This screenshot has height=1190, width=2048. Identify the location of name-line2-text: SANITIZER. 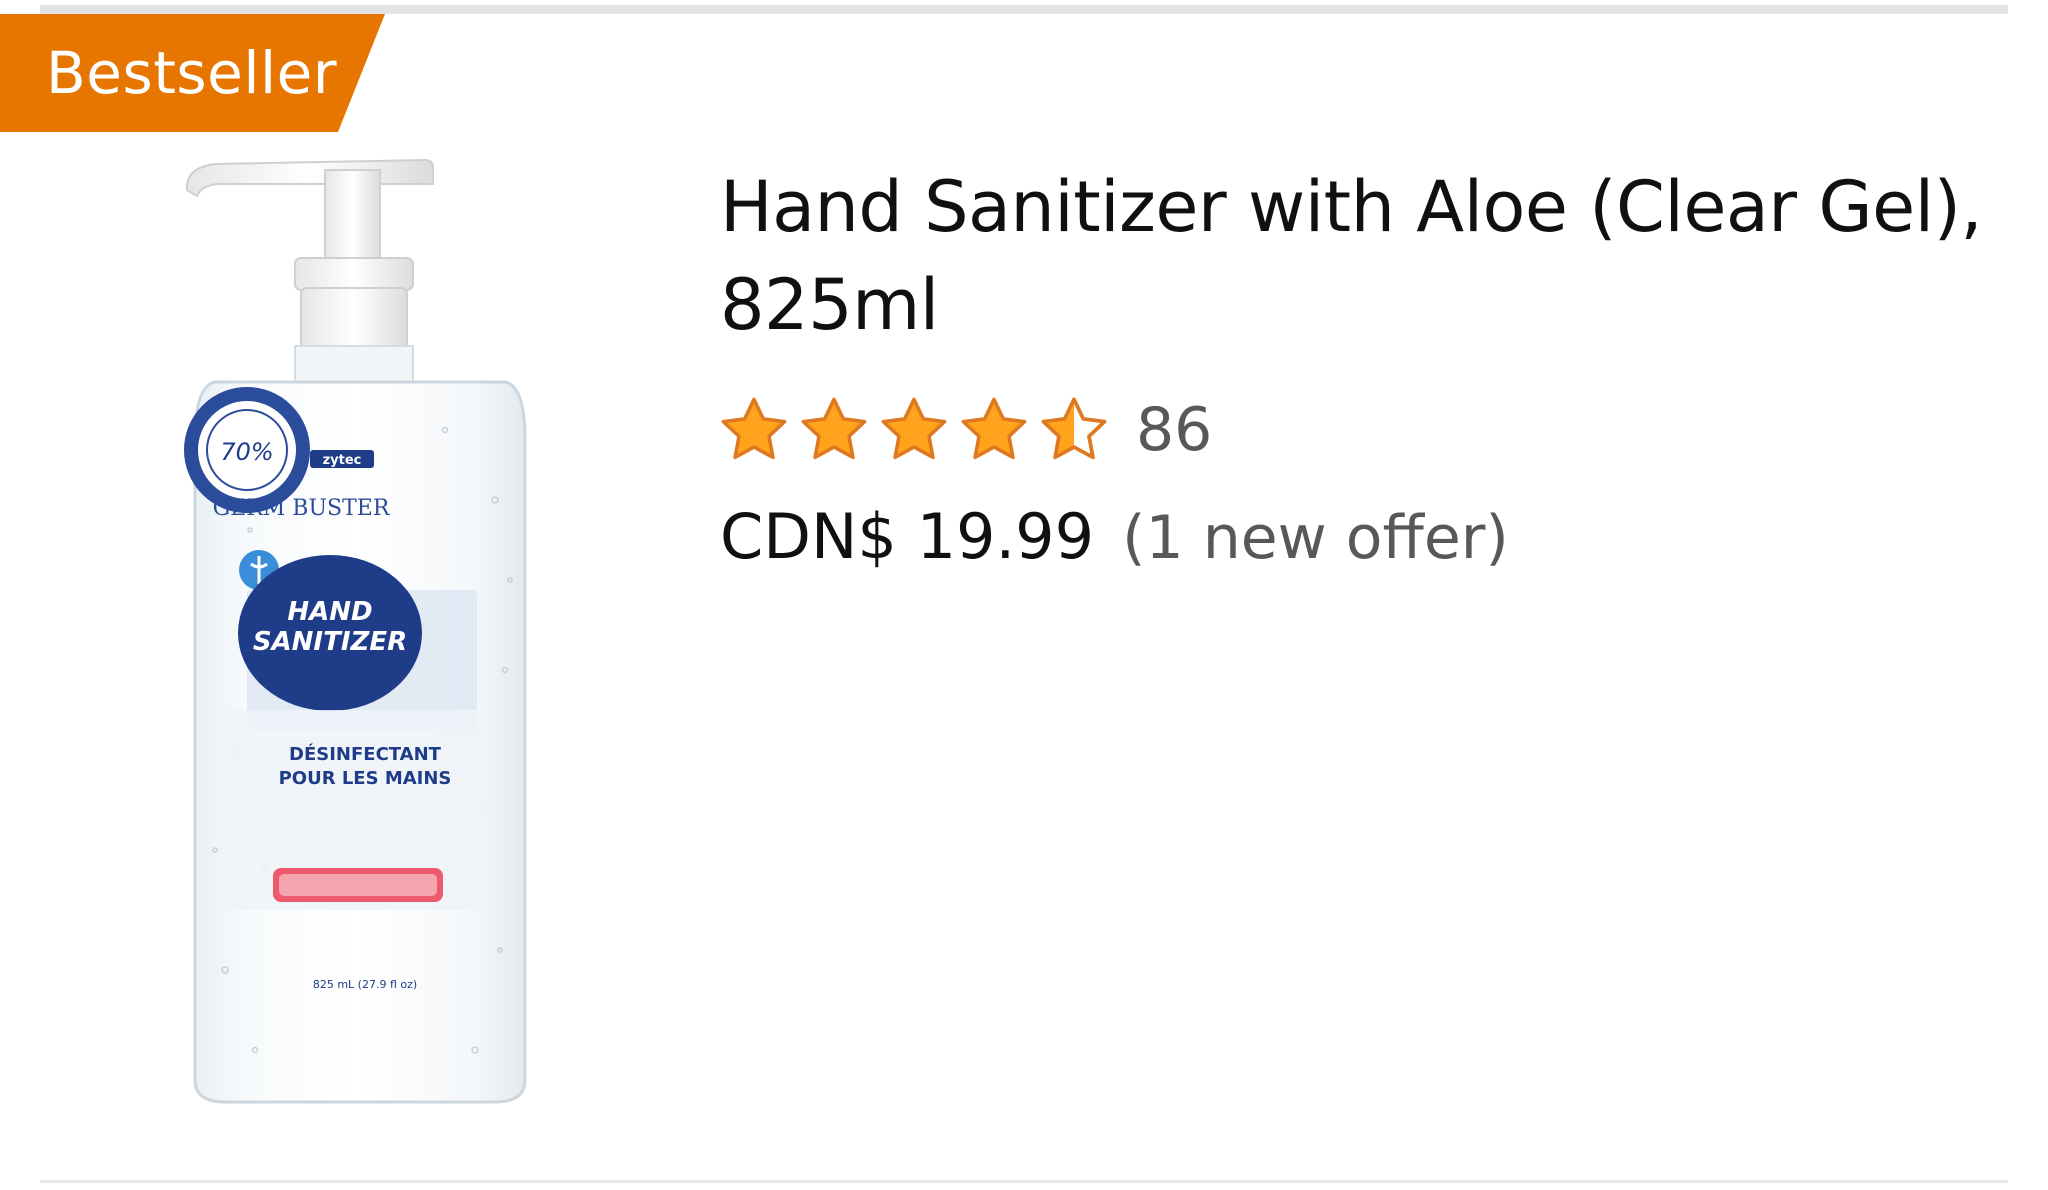
(330, 642).